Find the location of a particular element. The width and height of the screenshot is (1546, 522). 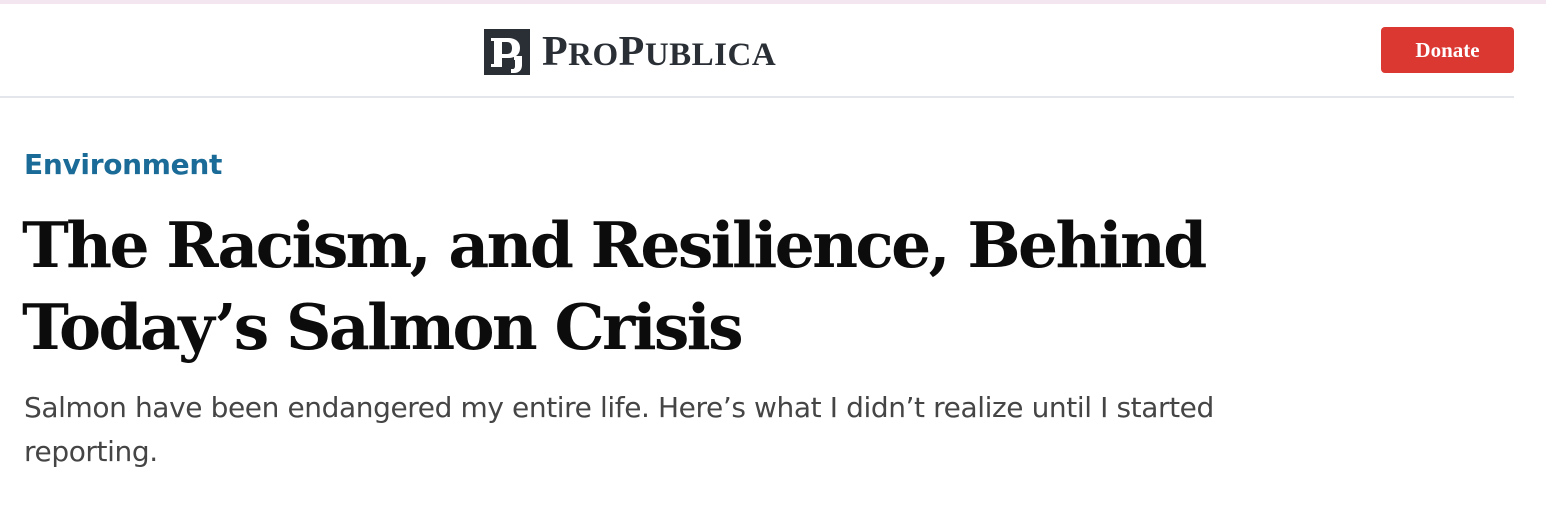

propublica-pj-icon is located at coordinates (507, 52).